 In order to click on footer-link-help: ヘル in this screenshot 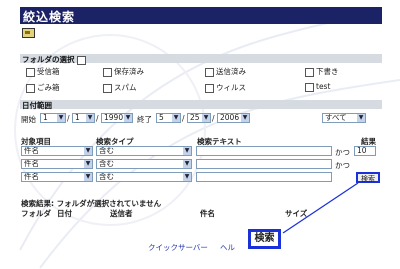, I will do `click(227, 247)`.